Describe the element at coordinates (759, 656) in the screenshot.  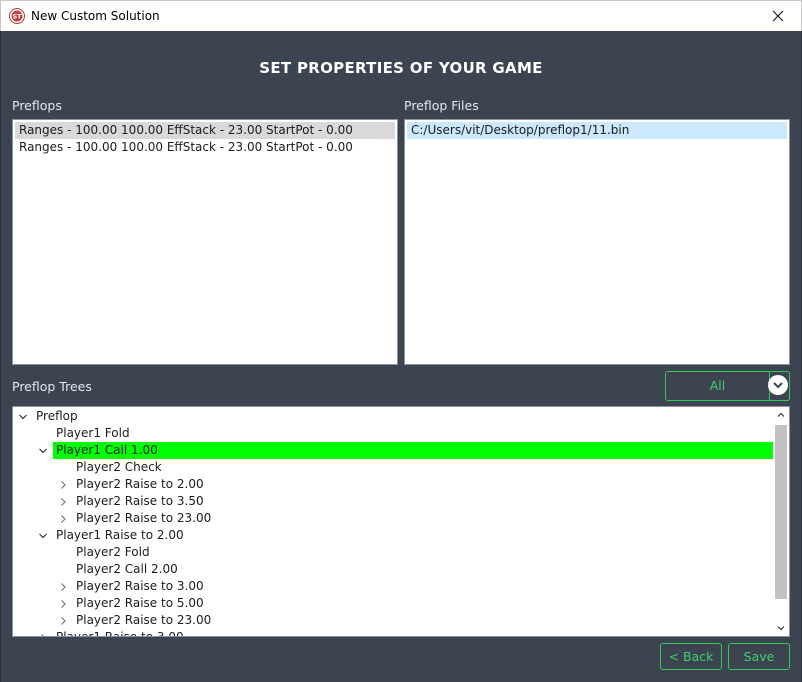
I see `save-button: Save` at that location.